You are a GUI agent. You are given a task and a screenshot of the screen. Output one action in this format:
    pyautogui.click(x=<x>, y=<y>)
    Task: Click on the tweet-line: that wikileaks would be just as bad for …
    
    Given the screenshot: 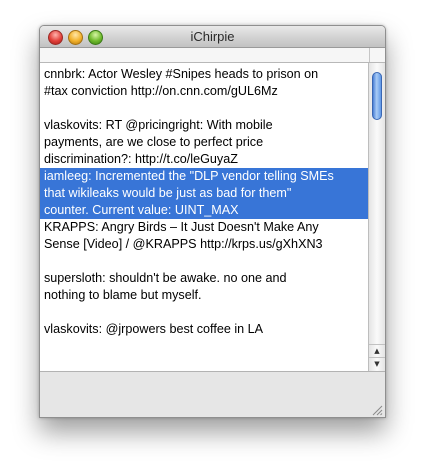 What is the action you would take?
    pyautogui.click(x=168, y=193)
    